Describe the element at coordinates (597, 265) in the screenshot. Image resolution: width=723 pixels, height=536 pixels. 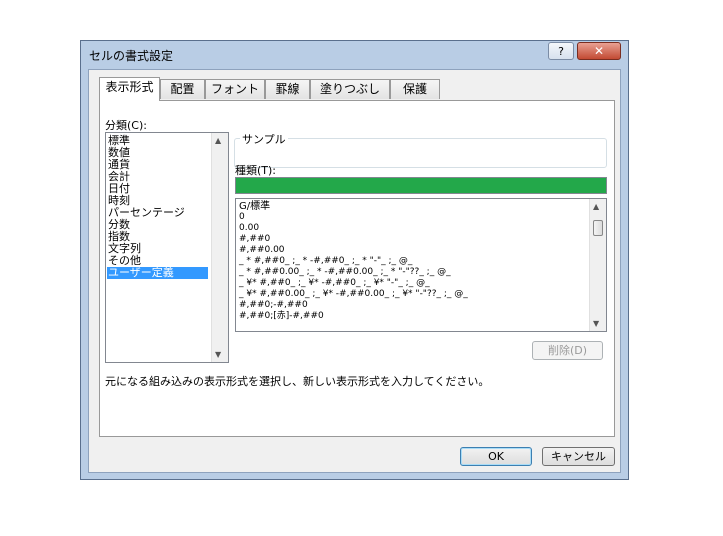
I see `format-list-scrollbar: ▲ ▼` at that location.